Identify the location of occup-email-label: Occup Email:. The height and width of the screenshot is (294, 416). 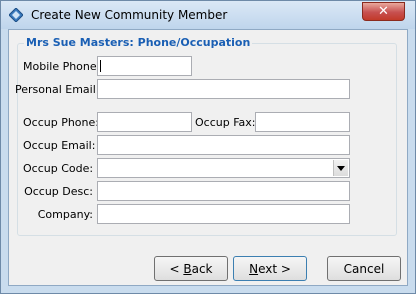
(59, 145).